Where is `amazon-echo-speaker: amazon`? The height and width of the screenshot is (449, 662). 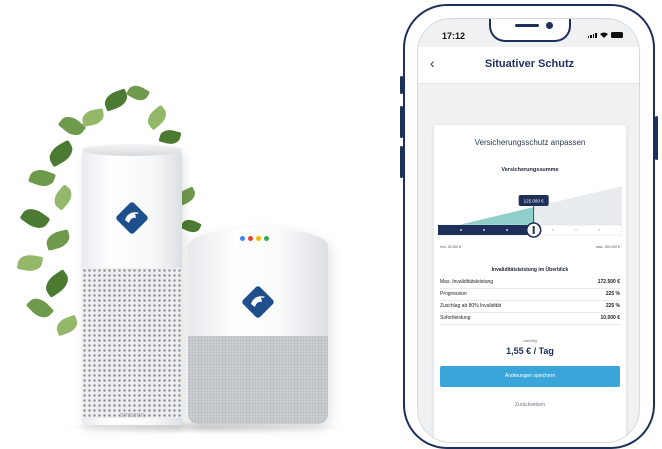 amazon-echo-speaker: amazon is located at coordinates (132, 284).